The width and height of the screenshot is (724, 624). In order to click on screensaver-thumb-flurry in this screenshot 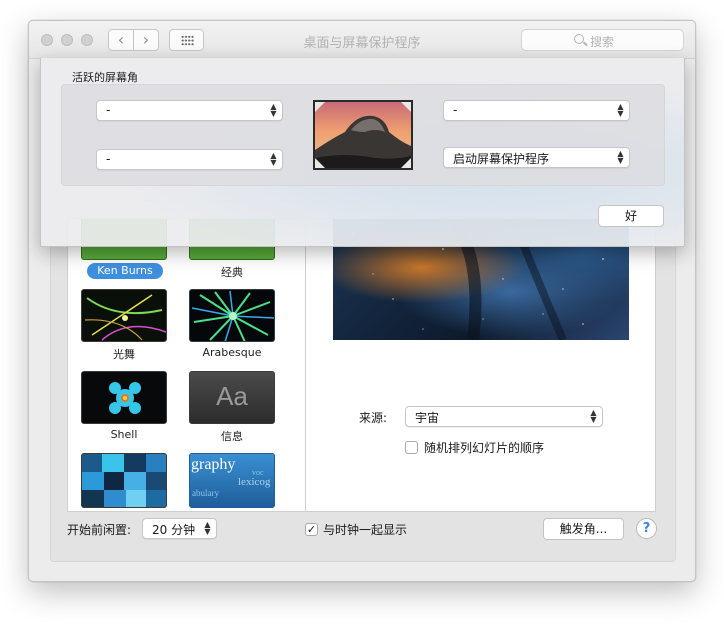, I will do `click(124, 315)`.